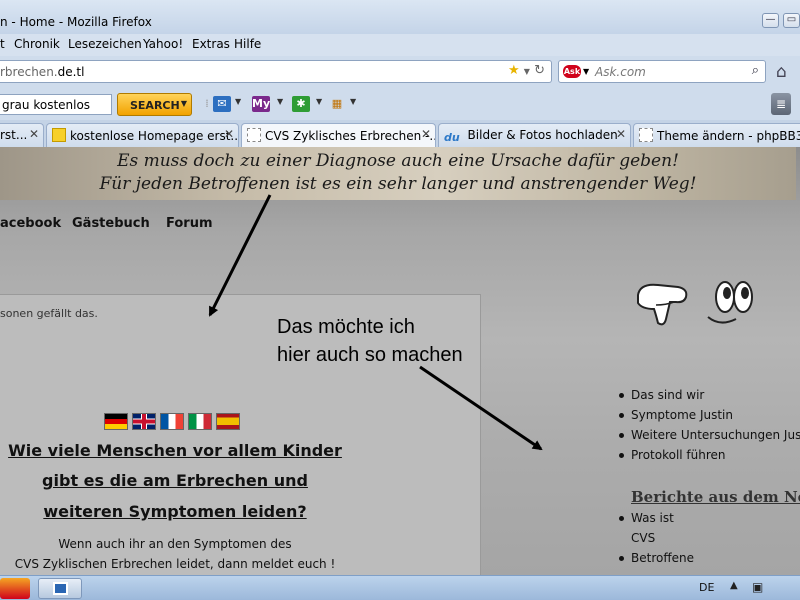  I want to click on firefox-menu-icon: ≣, so click(781, 104).